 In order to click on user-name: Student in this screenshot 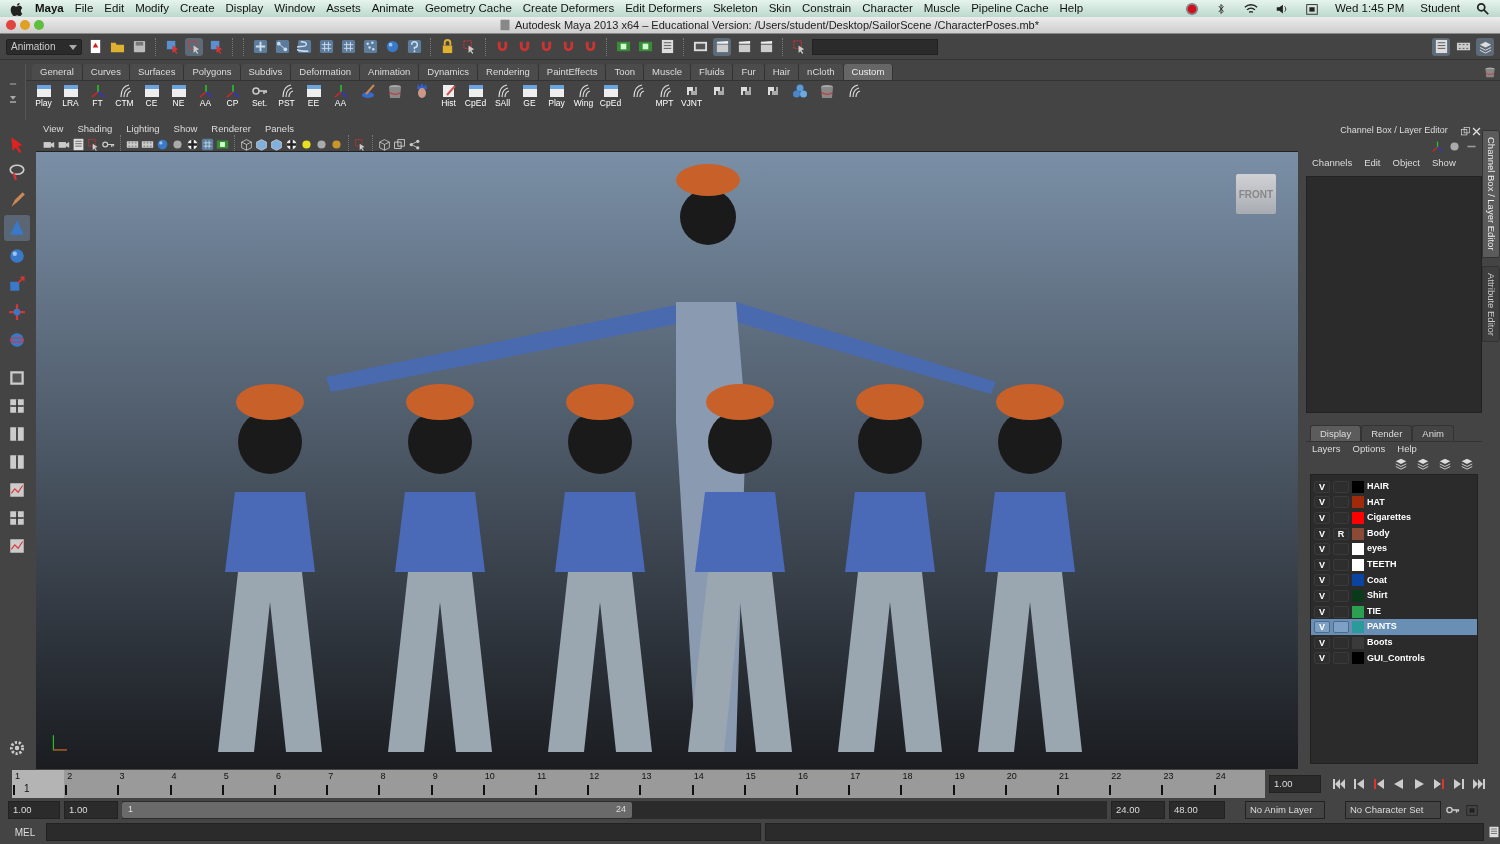, I will do `click(1440, 9)`.